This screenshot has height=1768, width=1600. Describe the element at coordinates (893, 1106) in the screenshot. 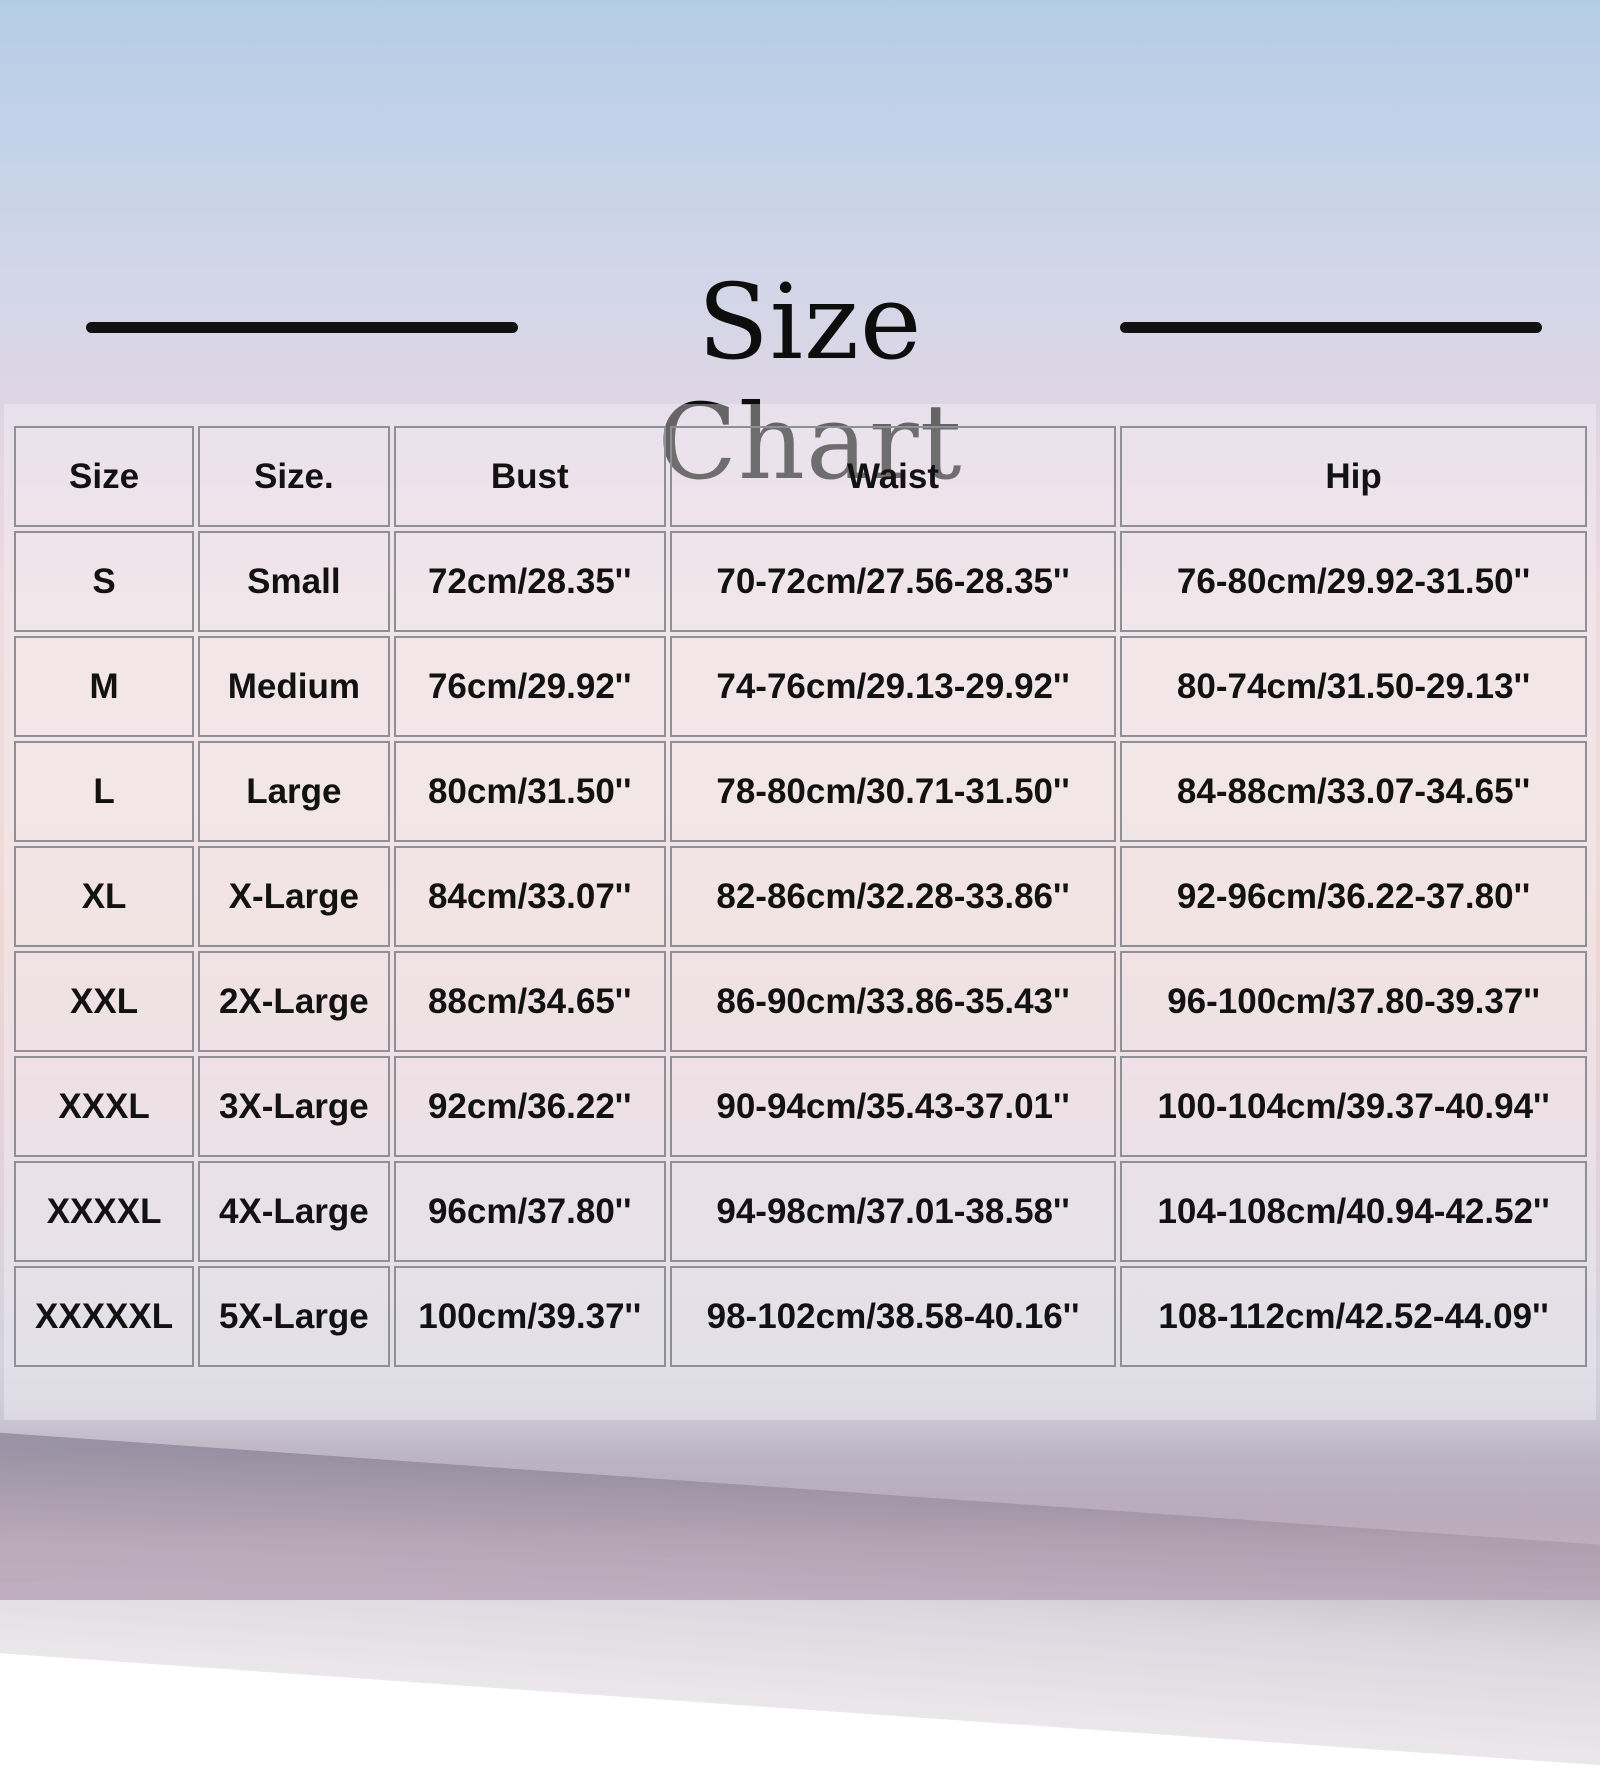

I see `cell-waist: 90-94cm/35.43-37.01''` at that location.